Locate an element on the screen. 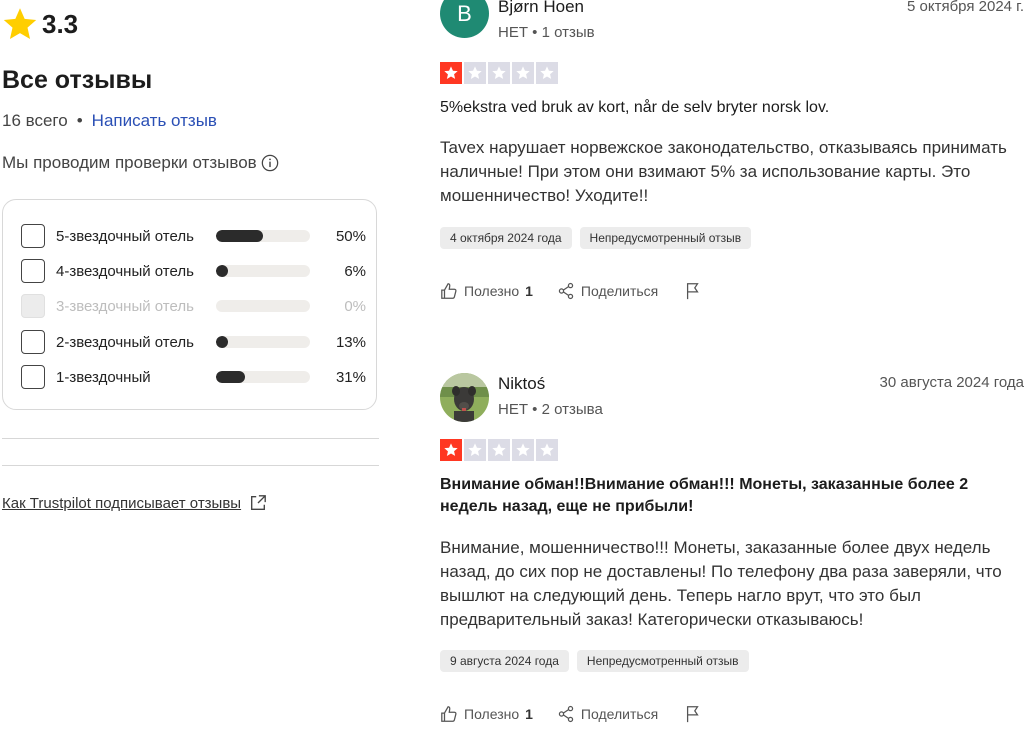  helpful-label: Полезно is located at coordinates (492, 714).